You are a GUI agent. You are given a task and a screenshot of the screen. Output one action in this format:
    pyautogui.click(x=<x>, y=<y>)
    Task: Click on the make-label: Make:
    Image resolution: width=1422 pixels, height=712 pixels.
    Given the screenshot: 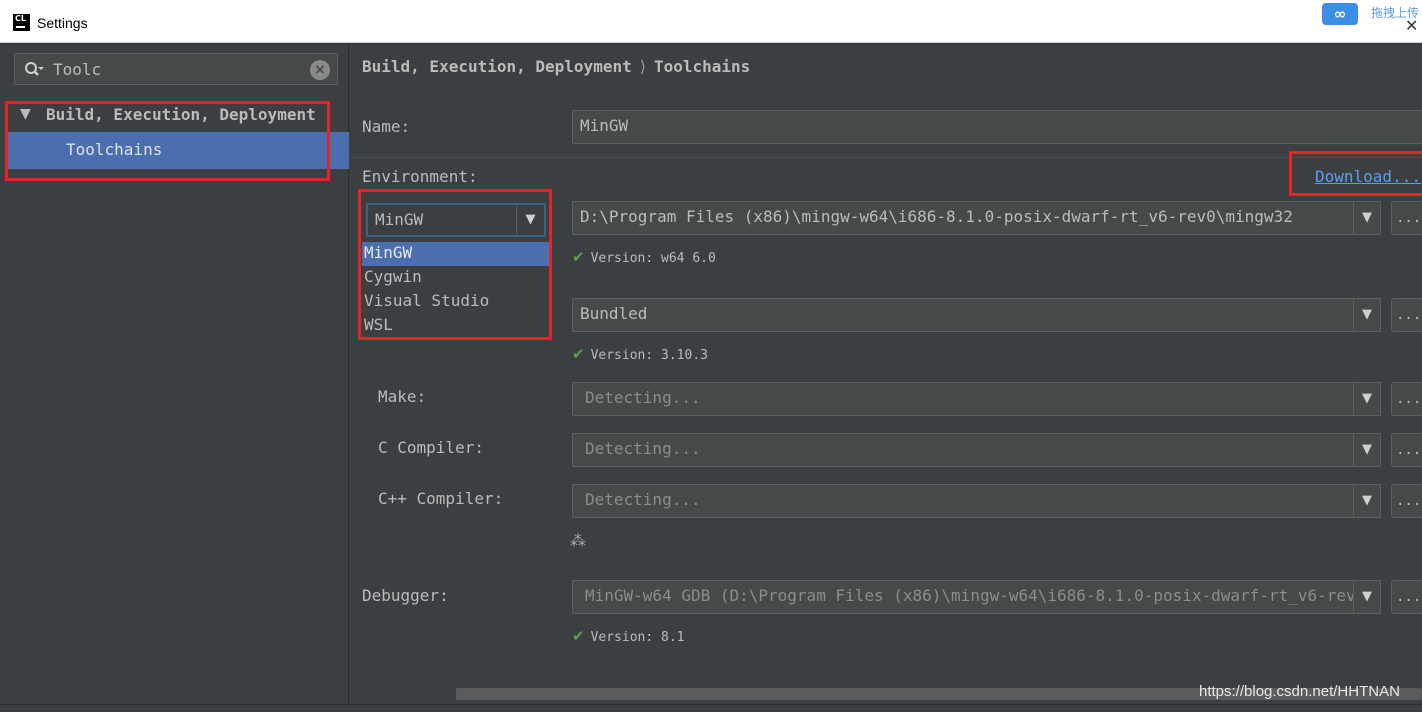 What is the action you would take?
    pyautogui.click(x=402, y=396)
    